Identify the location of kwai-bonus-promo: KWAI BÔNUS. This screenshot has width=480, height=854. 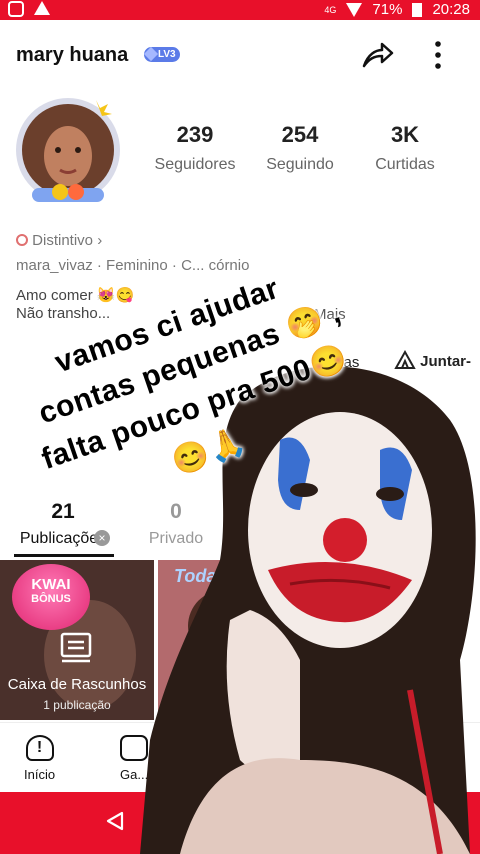
(51, 597).